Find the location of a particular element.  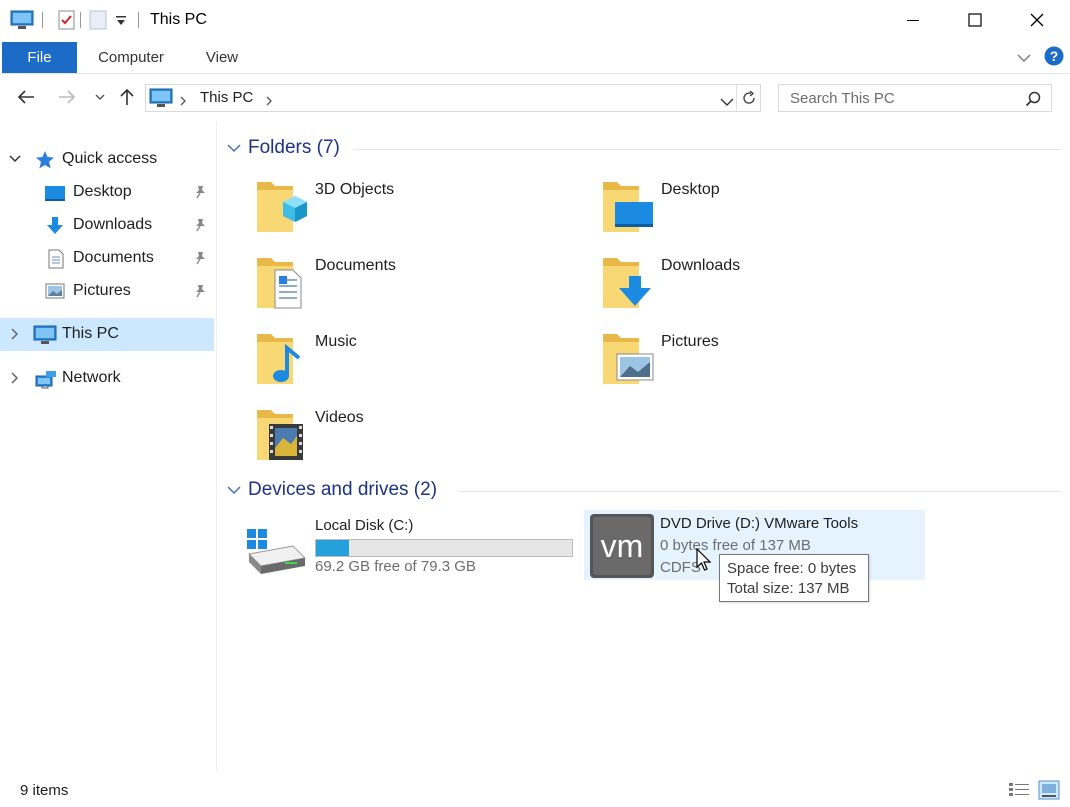

group-divider is located at coordinates (759, 491).